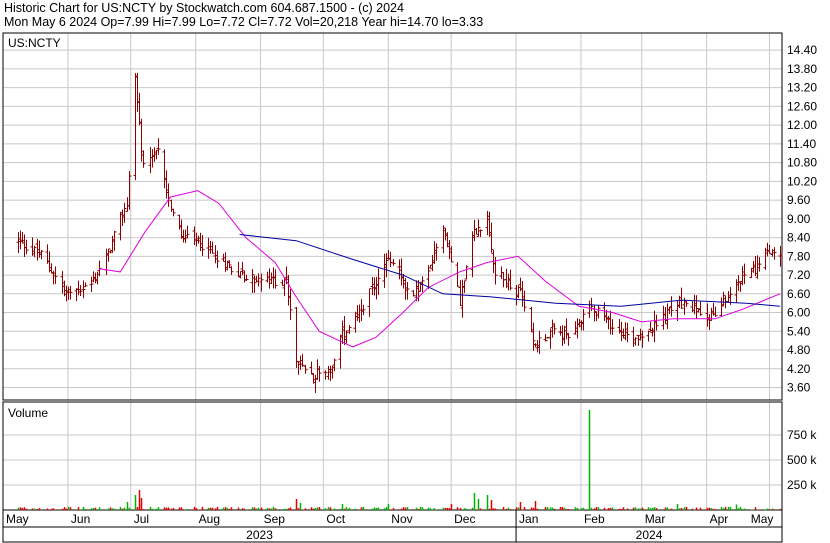 This screenshot has height=543, width=830. Describe the element at coordinates (802, 460) in the screenshot. I see `volume-tick-label: 500 k` at that location.